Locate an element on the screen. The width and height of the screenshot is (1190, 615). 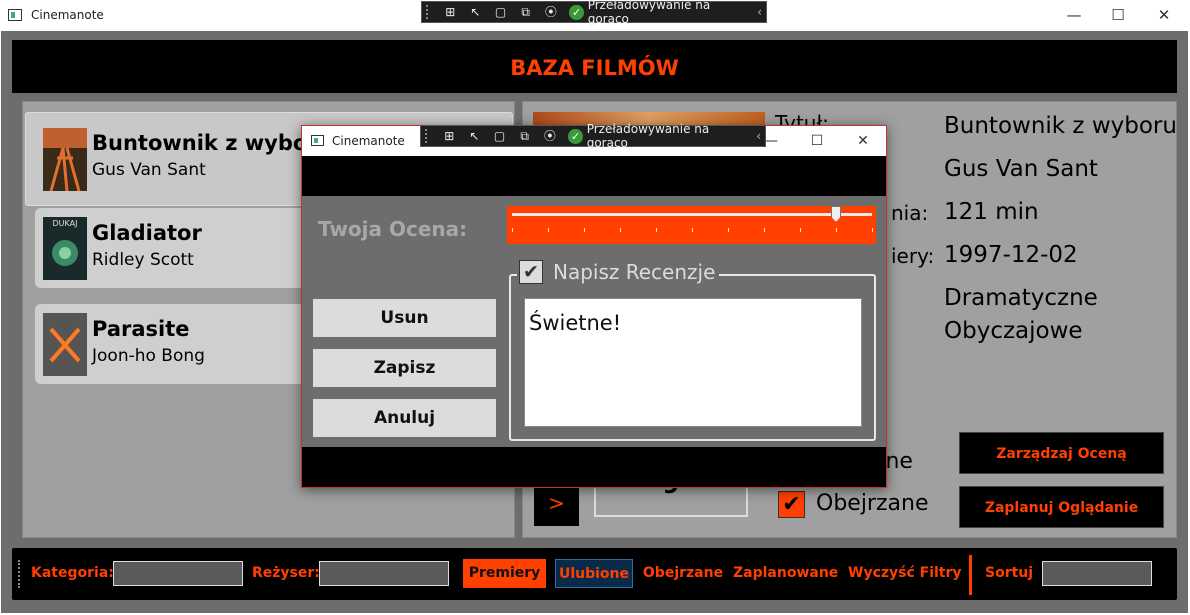
slider-ticks is located at coordinates (692, 230).